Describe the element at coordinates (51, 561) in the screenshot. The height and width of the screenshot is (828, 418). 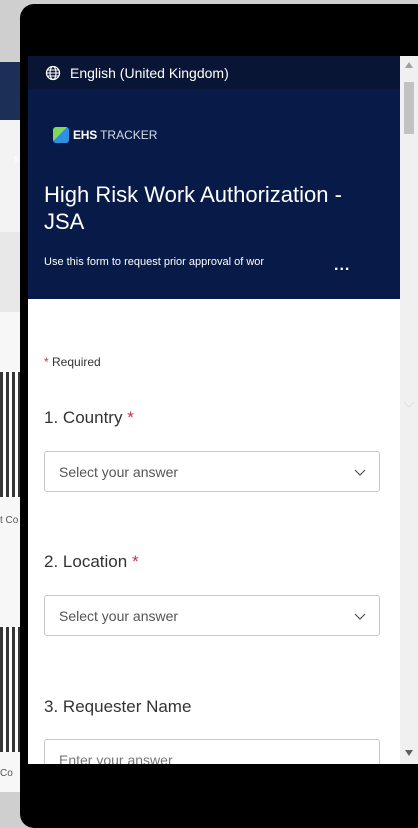
I see `question-number: 2.` at that location.